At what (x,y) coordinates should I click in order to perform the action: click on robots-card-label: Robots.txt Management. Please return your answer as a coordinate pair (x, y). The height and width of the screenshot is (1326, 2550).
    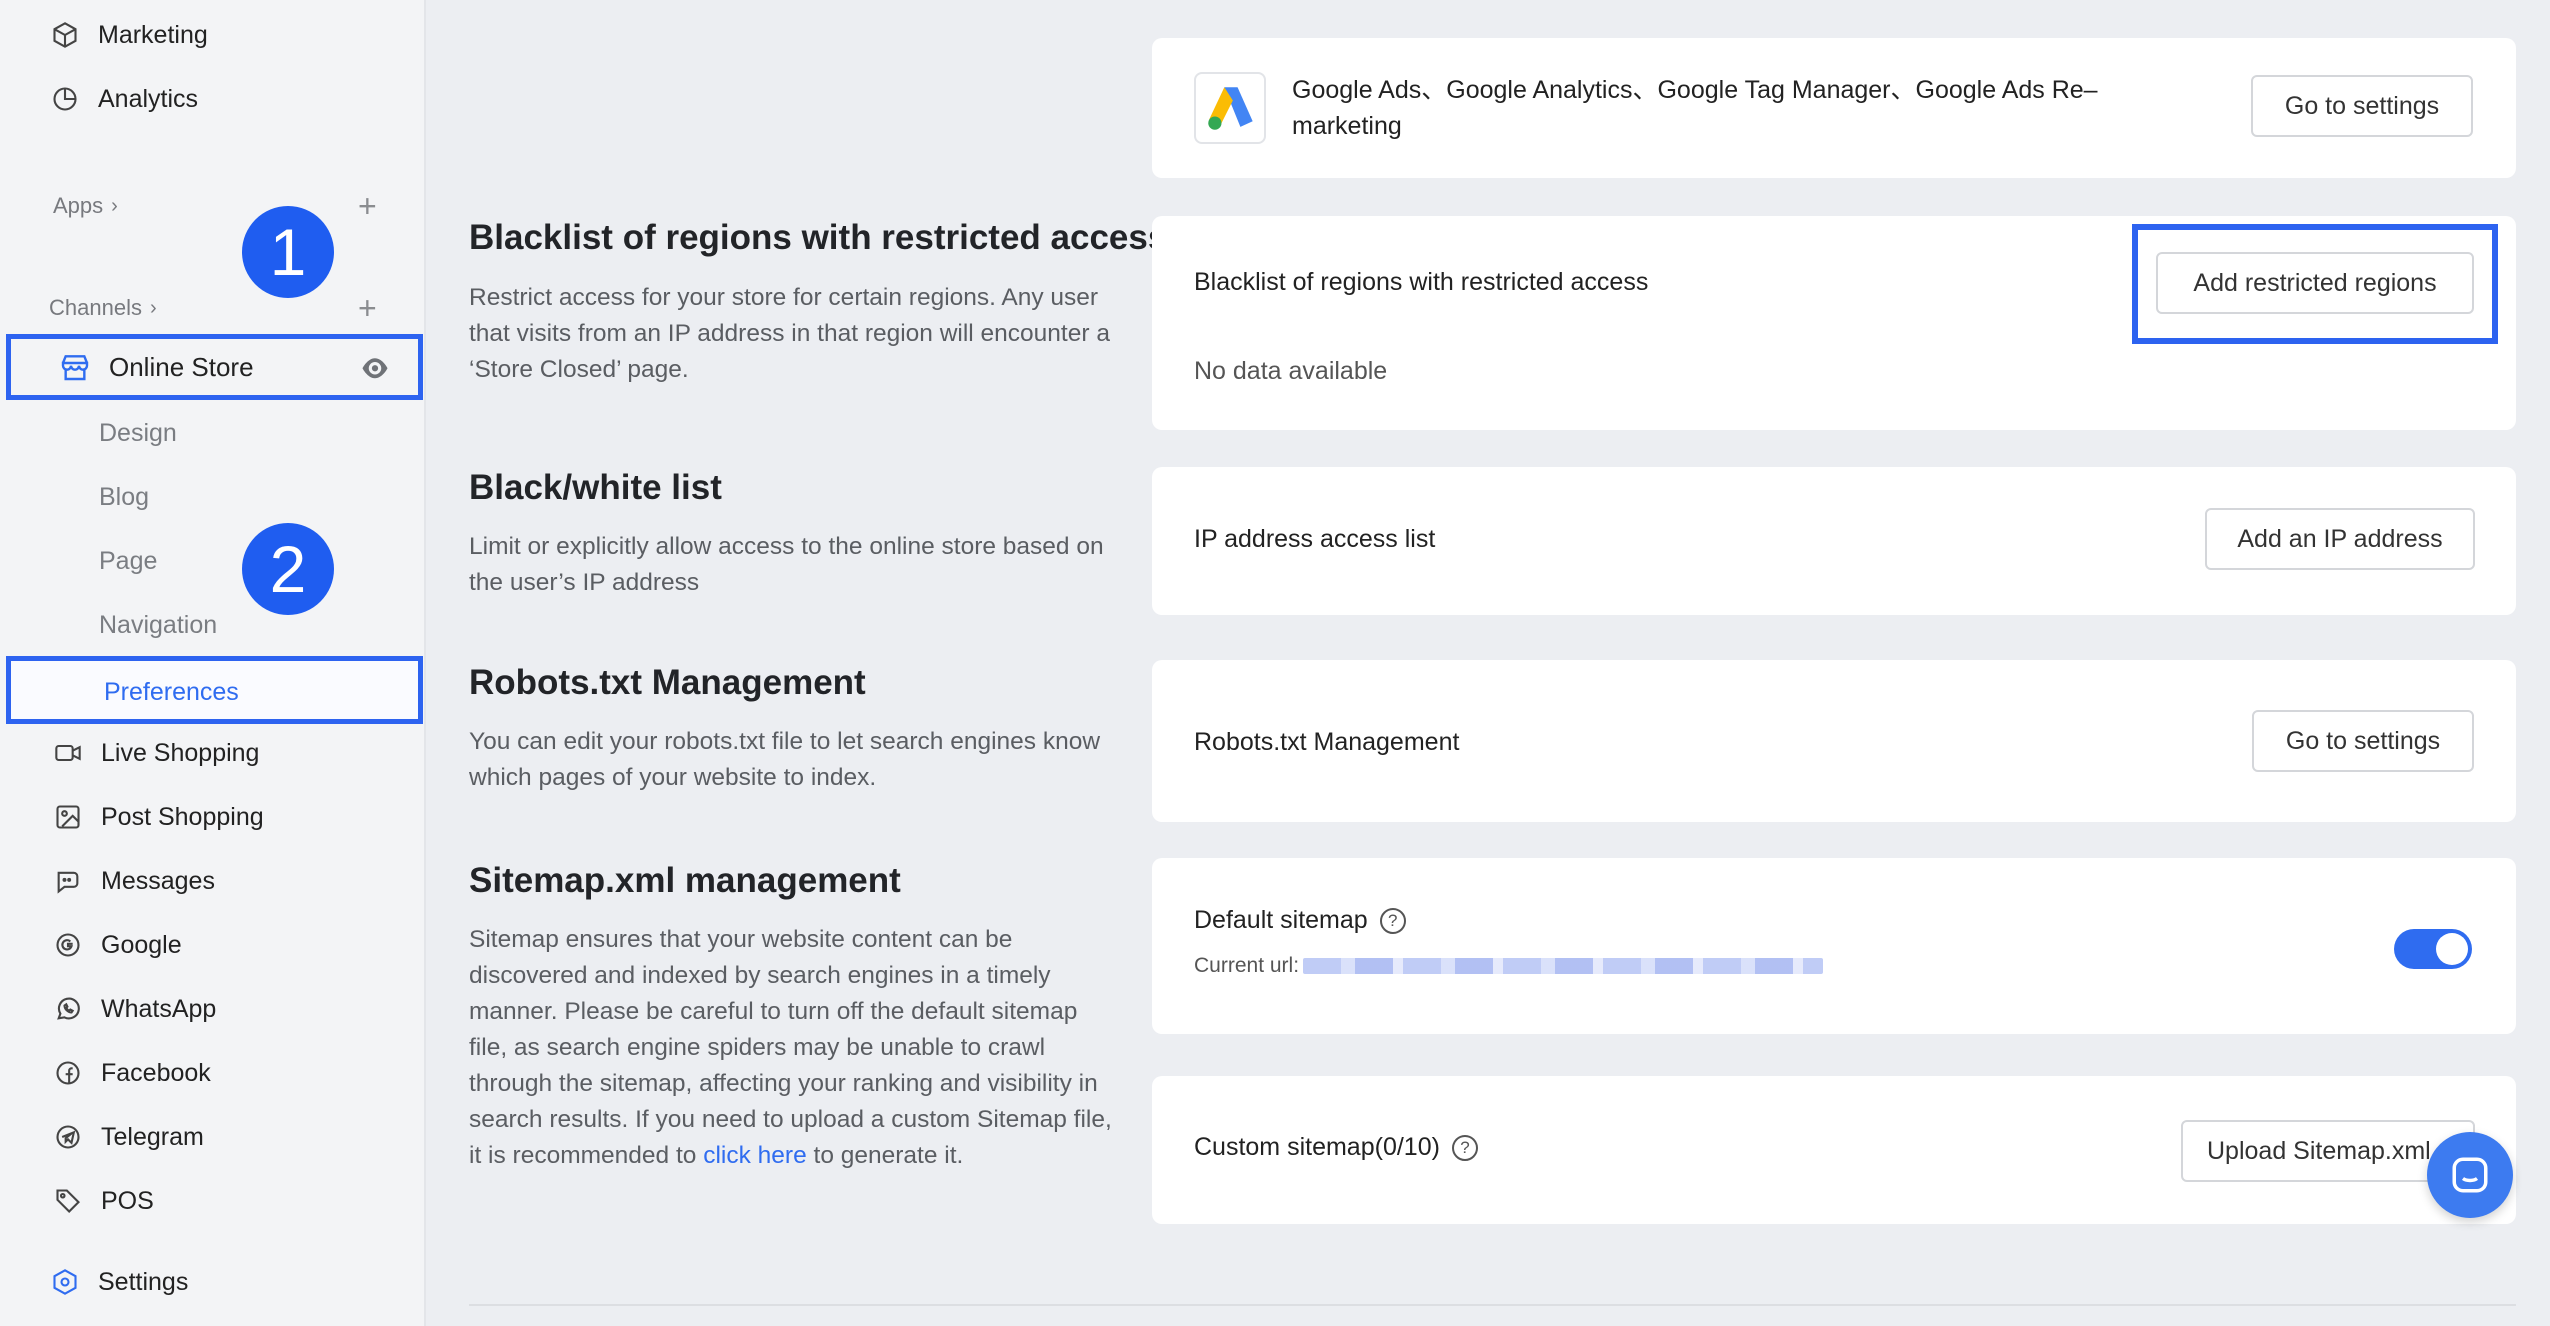
    Looking at the image, I should click on (1327, 742).